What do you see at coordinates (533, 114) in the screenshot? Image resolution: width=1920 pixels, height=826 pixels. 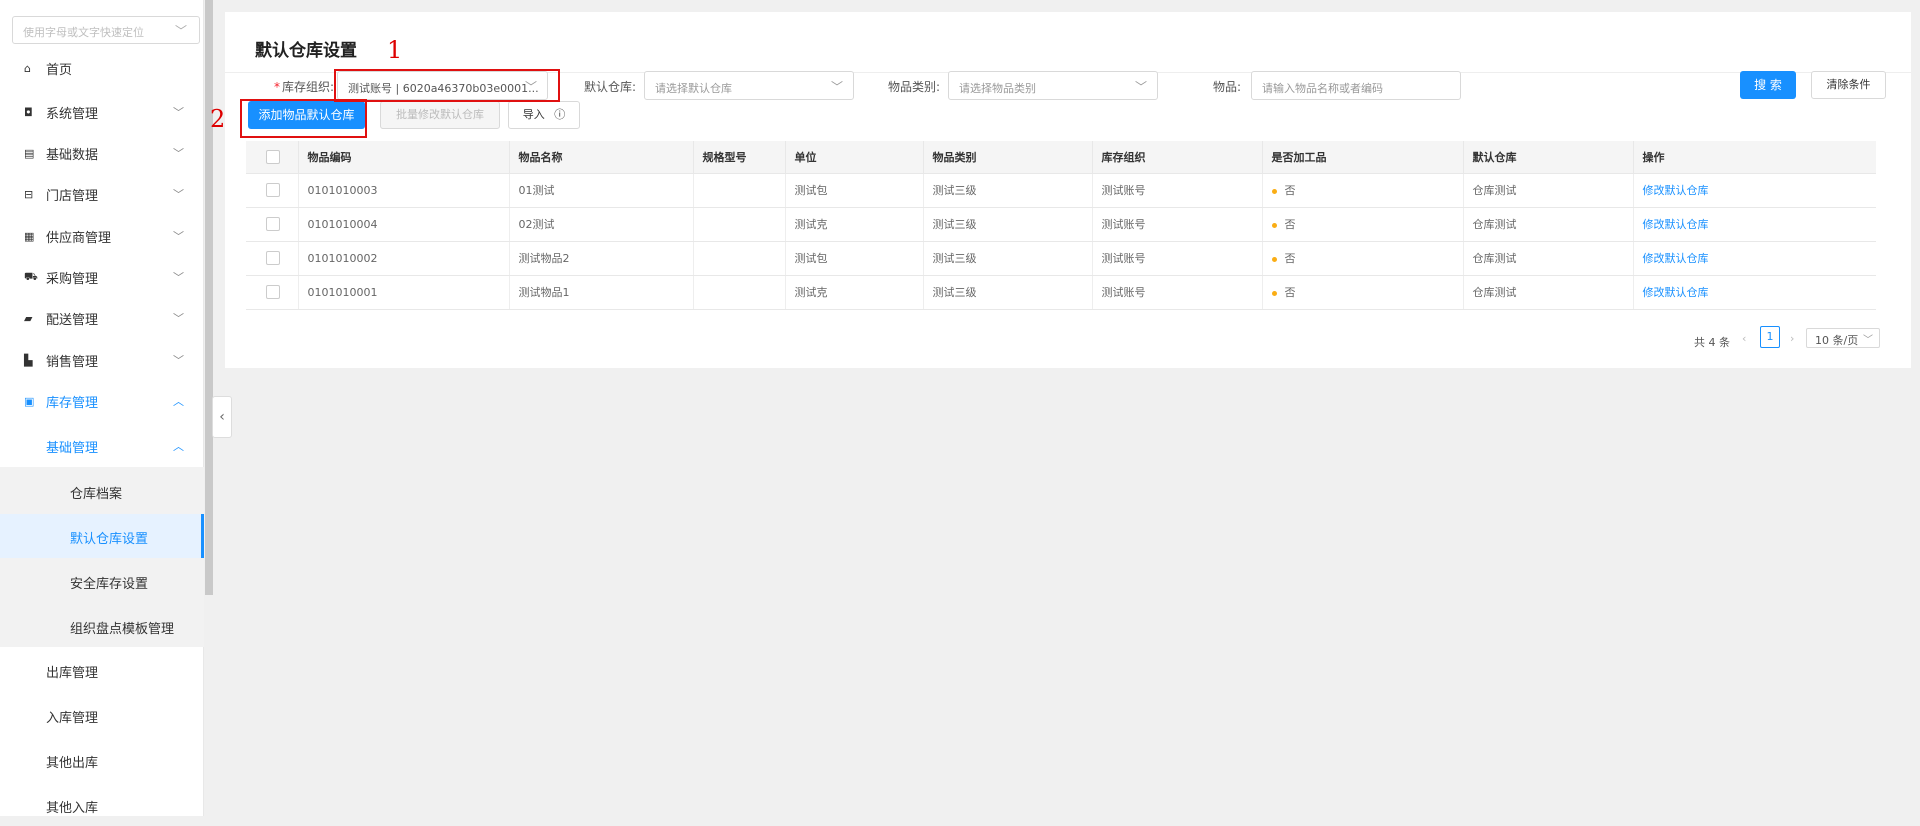 I see `import-button-label: 导入` at bounding box center [533, 114].